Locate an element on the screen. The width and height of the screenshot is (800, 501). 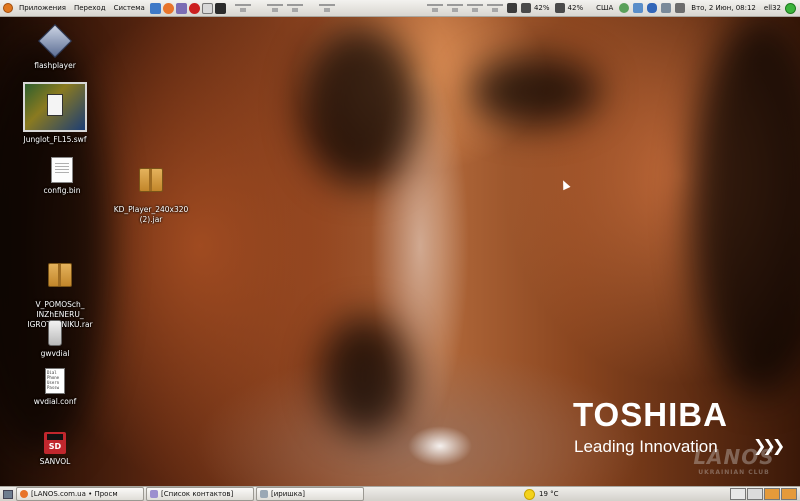
terminal-icon is located at coordinates (220, 8).